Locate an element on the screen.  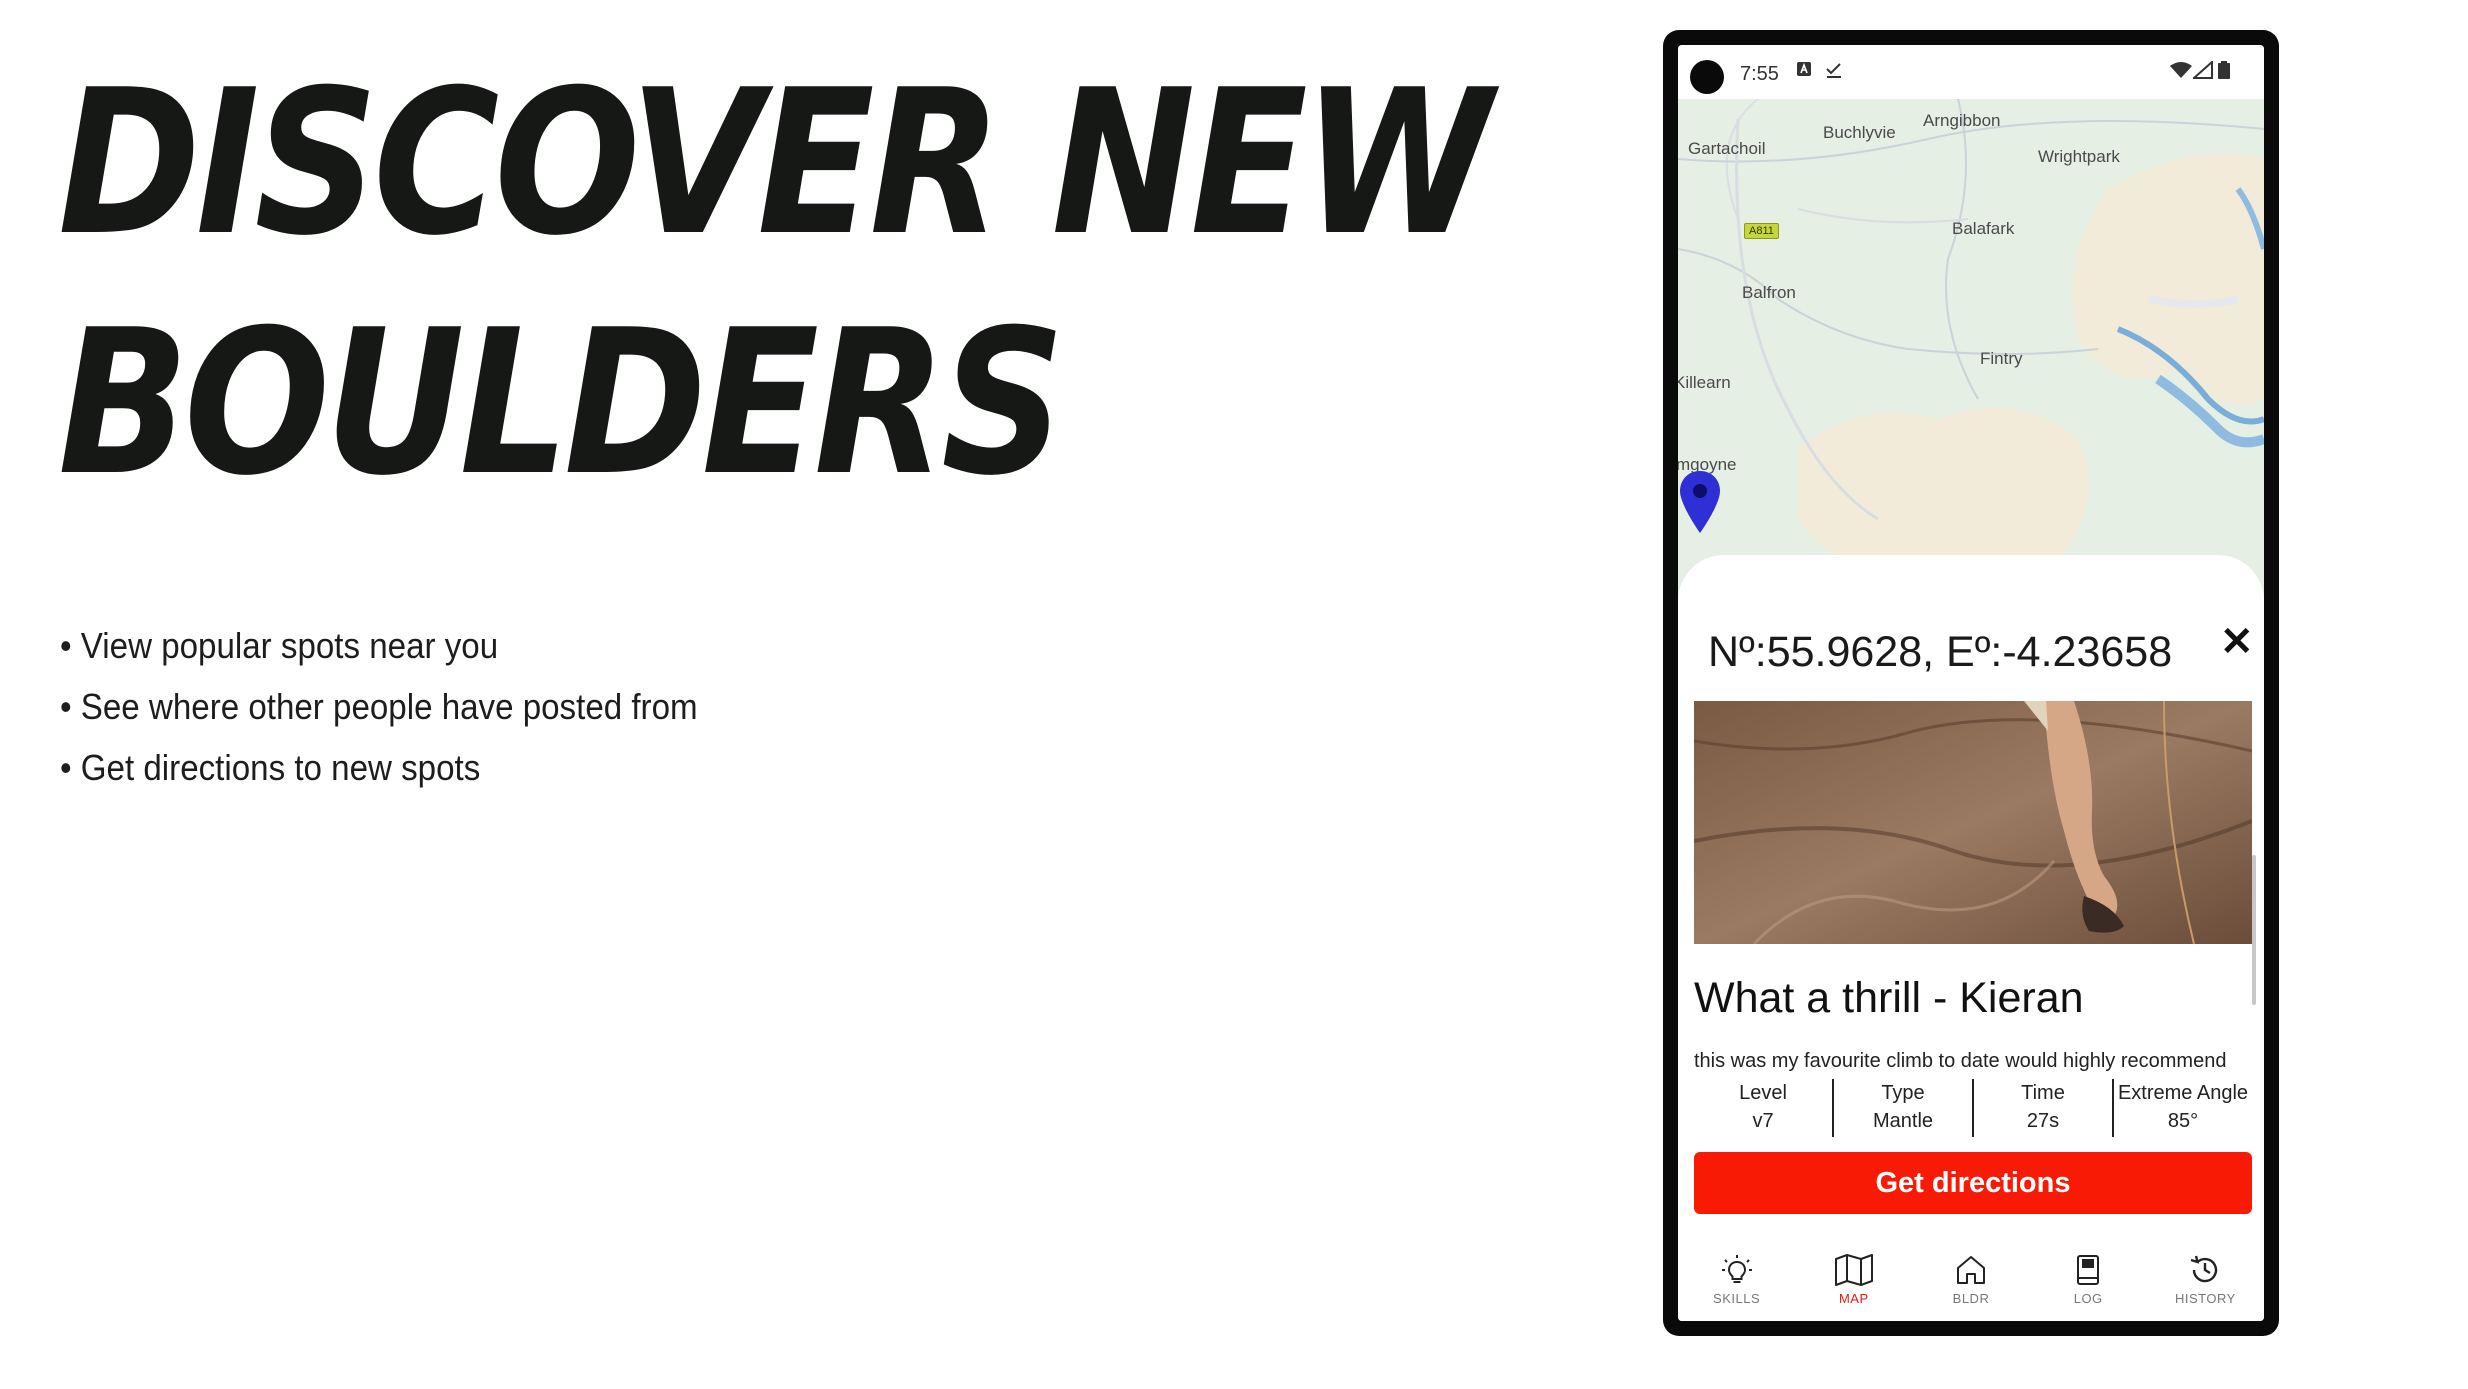
headline-line-2: BOULDERS is located at coordinates (561, 403).